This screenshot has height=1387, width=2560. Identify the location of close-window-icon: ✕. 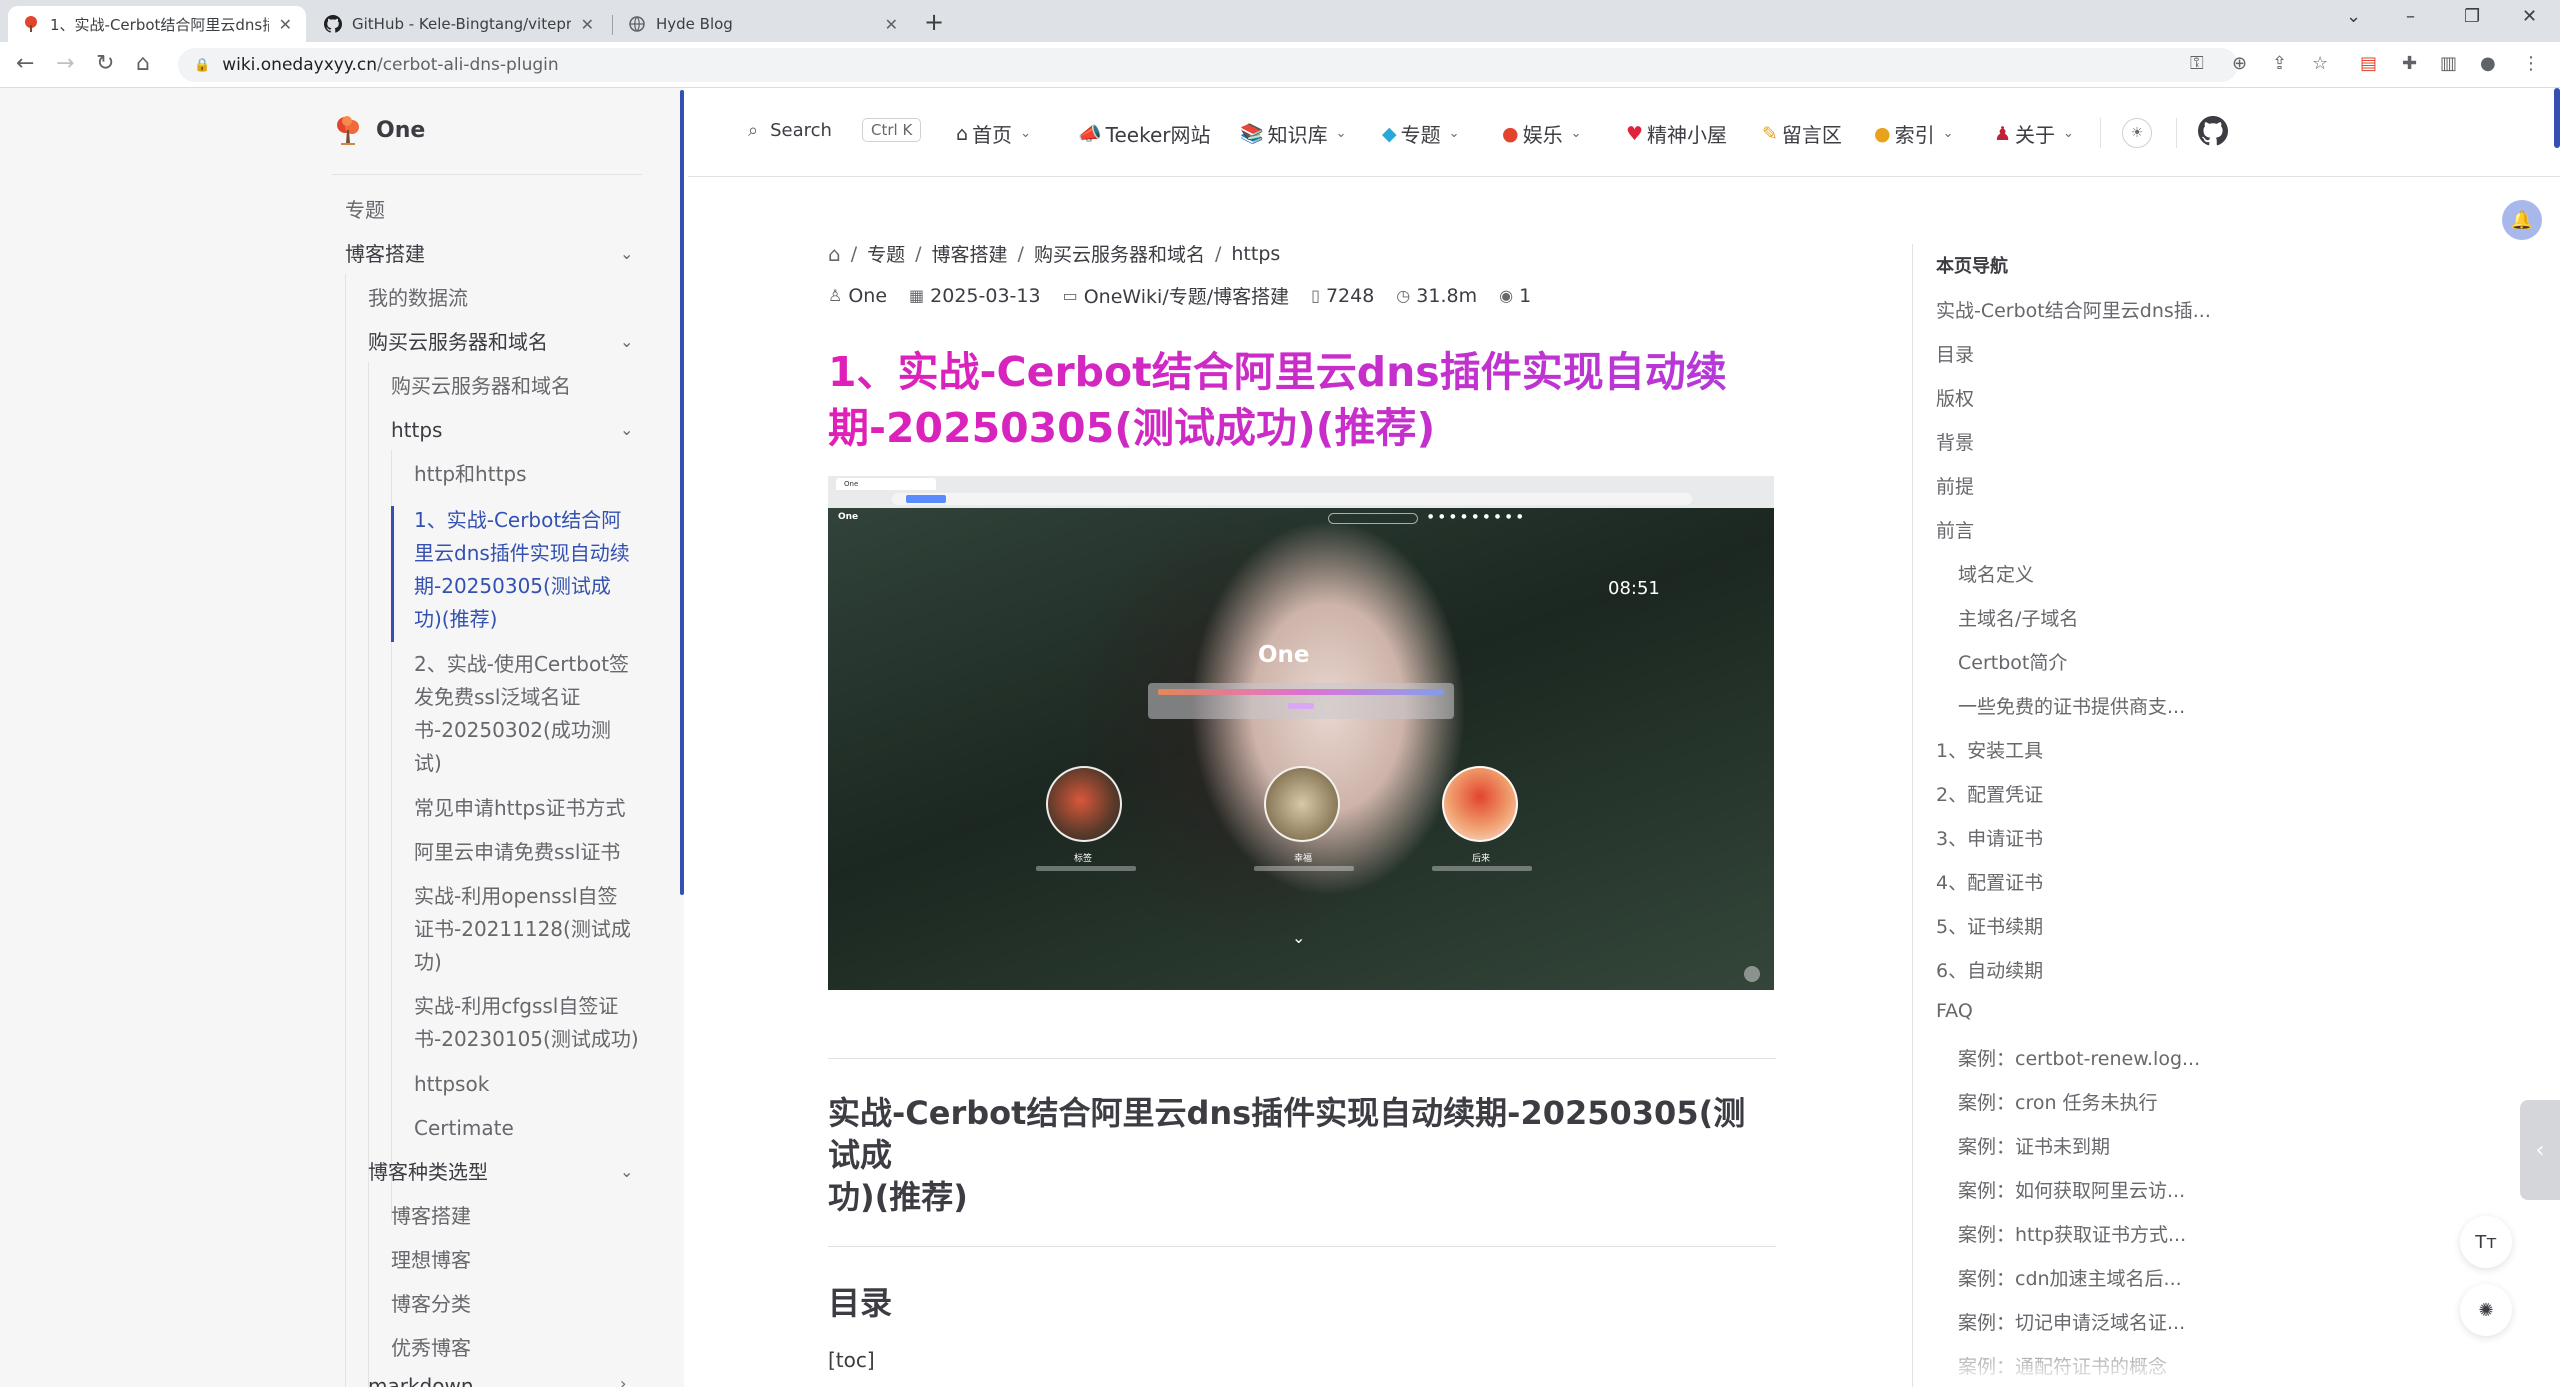
(2529, 16).